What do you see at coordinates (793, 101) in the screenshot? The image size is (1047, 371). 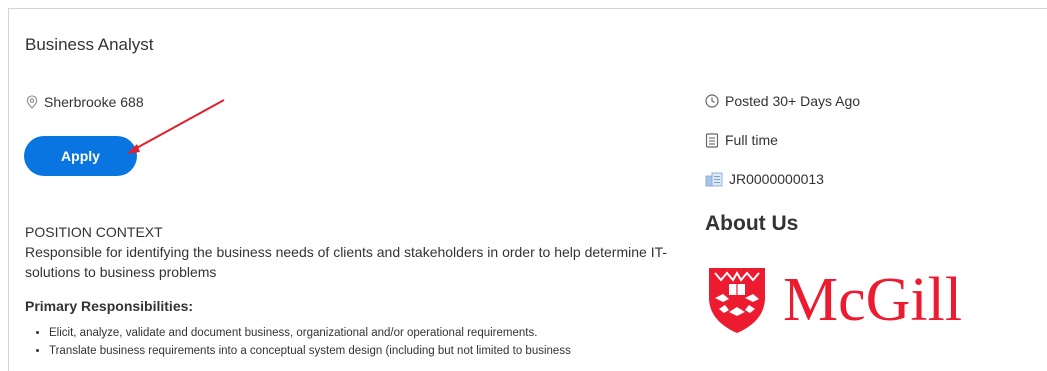 I see `posted-date: Posted 30+ Days Ago` at bounding box center [793, 101].